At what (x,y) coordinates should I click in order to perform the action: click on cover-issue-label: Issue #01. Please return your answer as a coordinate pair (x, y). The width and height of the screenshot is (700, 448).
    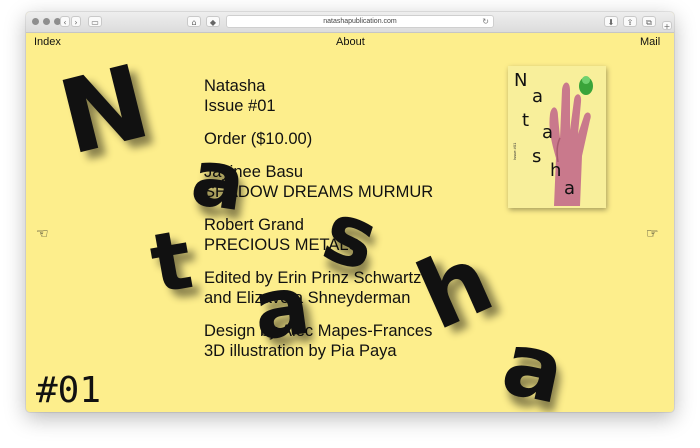
    Looking at the image, I should click on (514, 151).